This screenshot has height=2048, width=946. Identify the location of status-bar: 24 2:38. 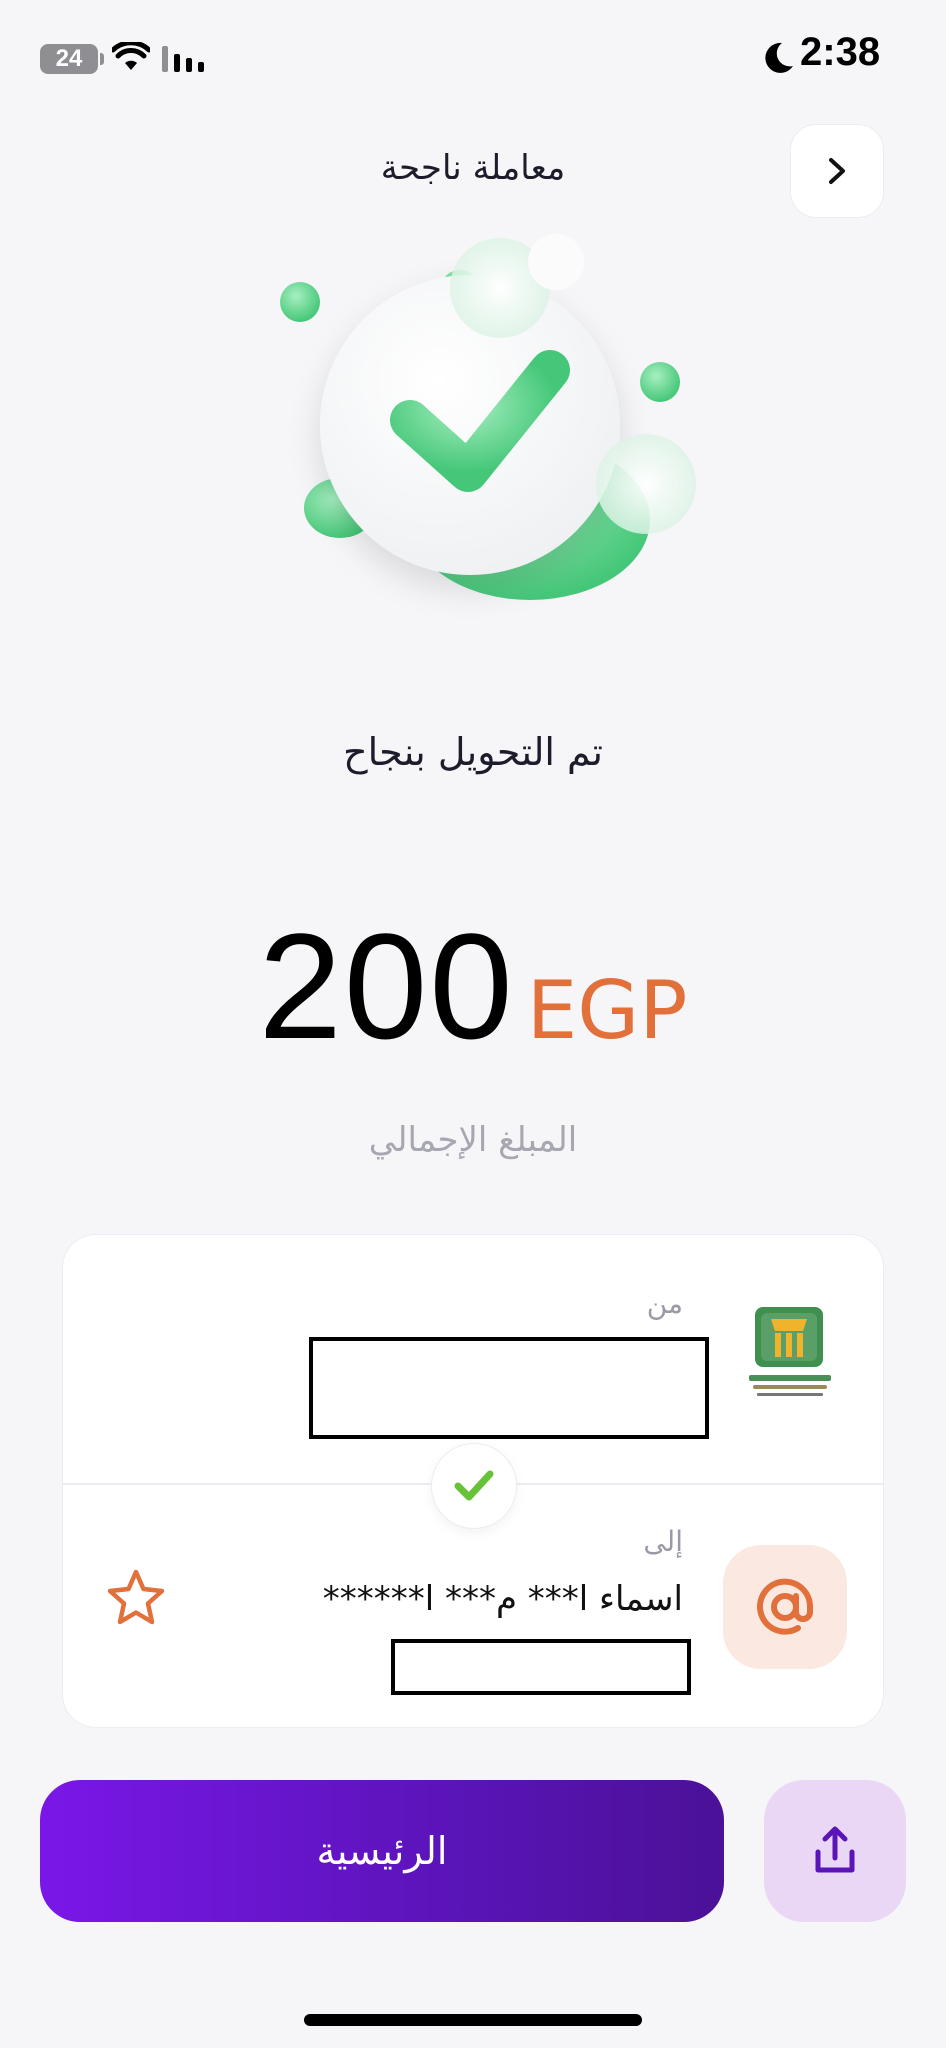
(473, 55).